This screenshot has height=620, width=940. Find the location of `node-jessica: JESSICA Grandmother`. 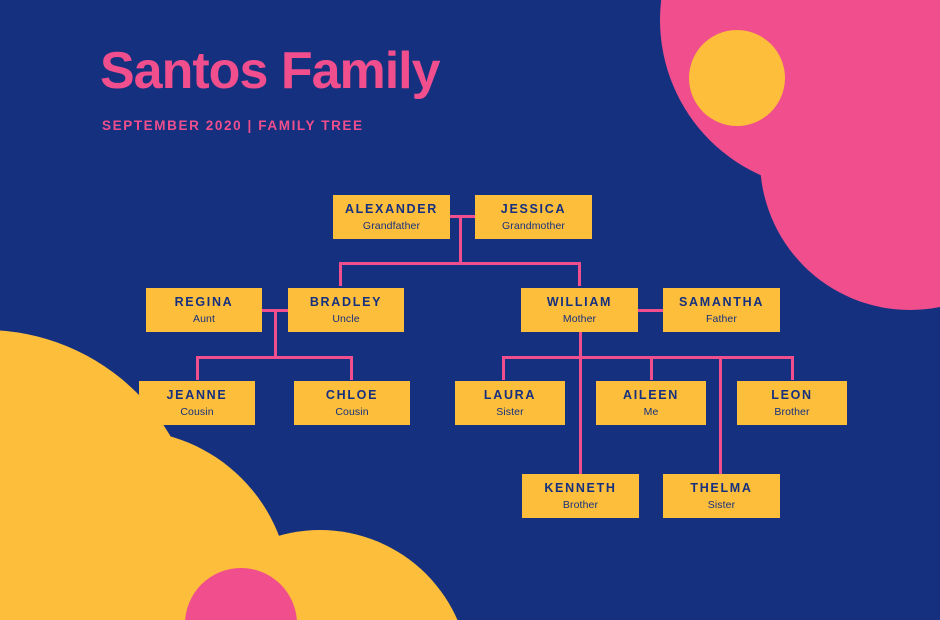

node-jessica: JESSICA Grandmother is located at coordinates (533, 217).